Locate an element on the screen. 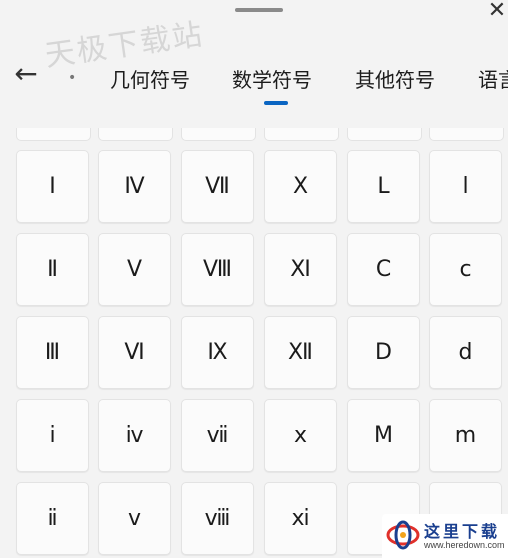 This screenshot has height=558, width=508. symbol-key: ⅽ is located at coordinates (465, 269).